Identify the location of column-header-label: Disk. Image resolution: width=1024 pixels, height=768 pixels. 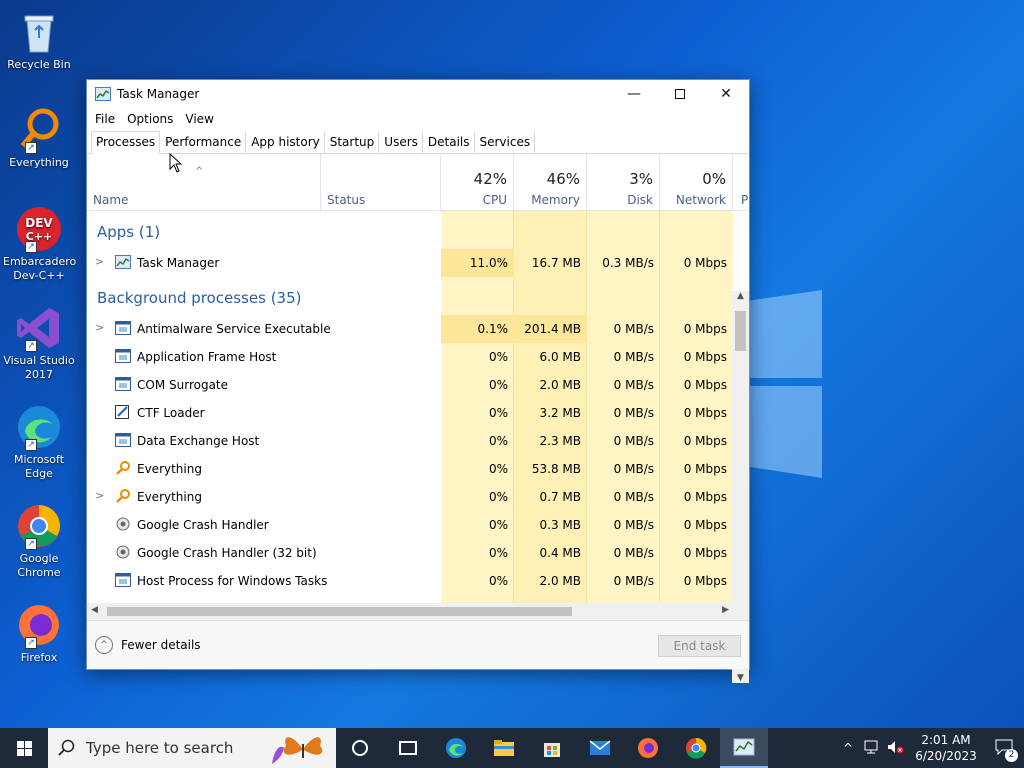
(640, 200).